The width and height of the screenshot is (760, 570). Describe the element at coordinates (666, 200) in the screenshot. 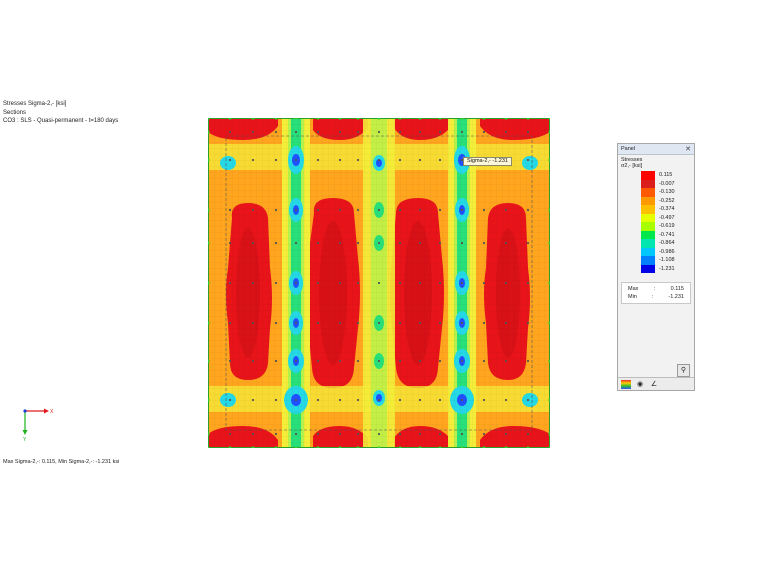

I see `legend-row: -0.252` at that location.